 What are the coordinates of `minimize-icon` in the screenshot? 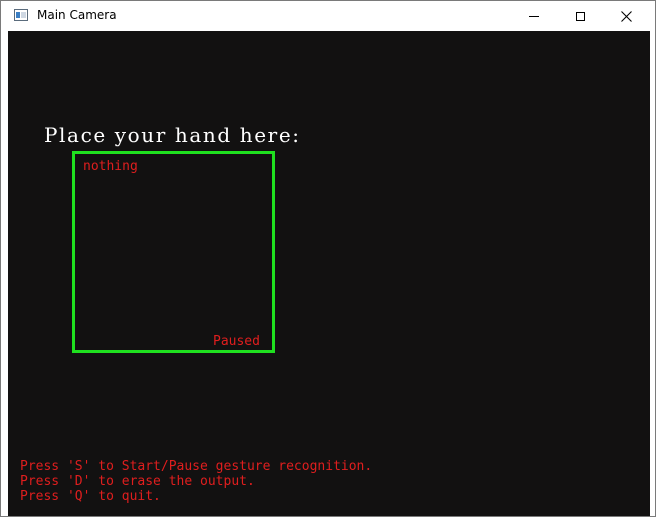 It's located at (534, 16).